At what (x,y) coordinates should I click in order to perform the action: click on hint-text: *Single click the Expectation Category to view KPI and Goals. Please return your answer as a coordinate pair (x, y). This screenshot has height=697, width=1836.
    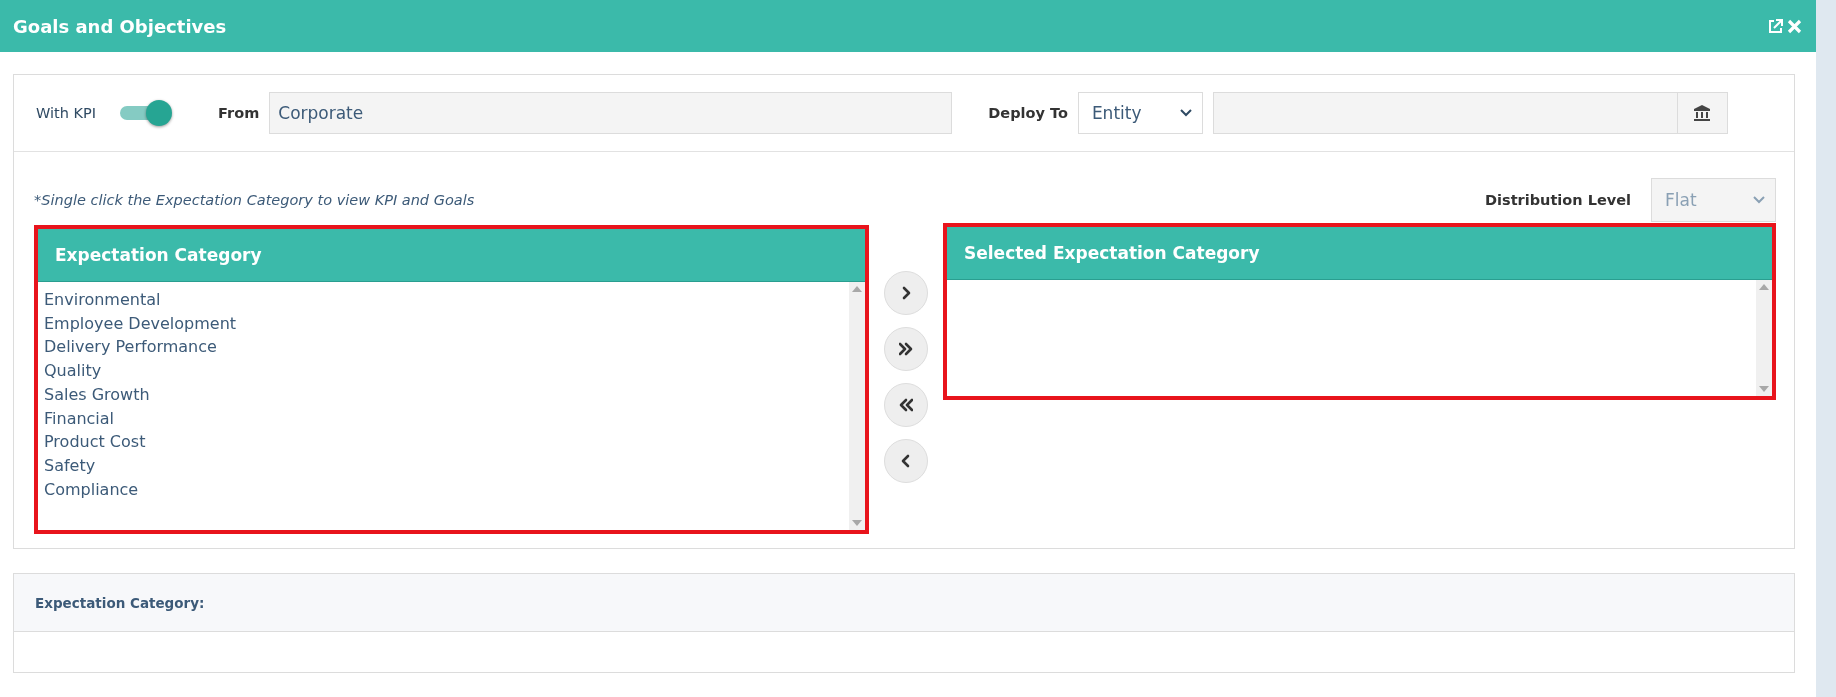
    Looking at the image, I should click on (254, 200).